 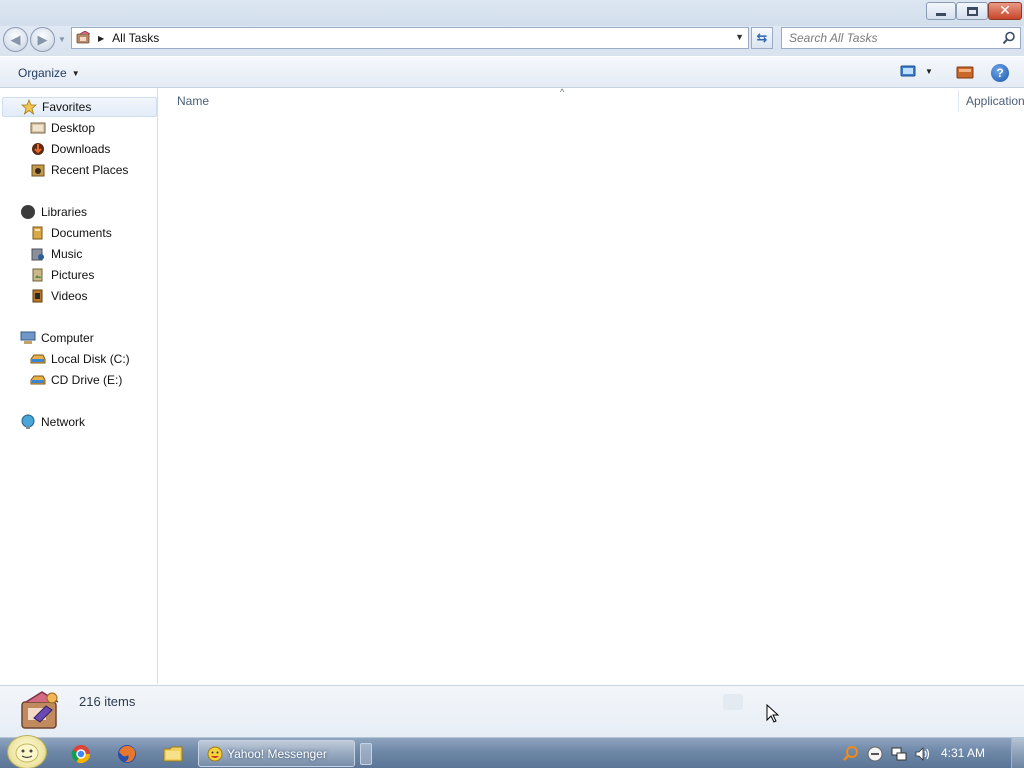 What do you see at coordinates (733, 702) in the screenshot?
I see `faint-status-box` at bounding box center [733, 702].